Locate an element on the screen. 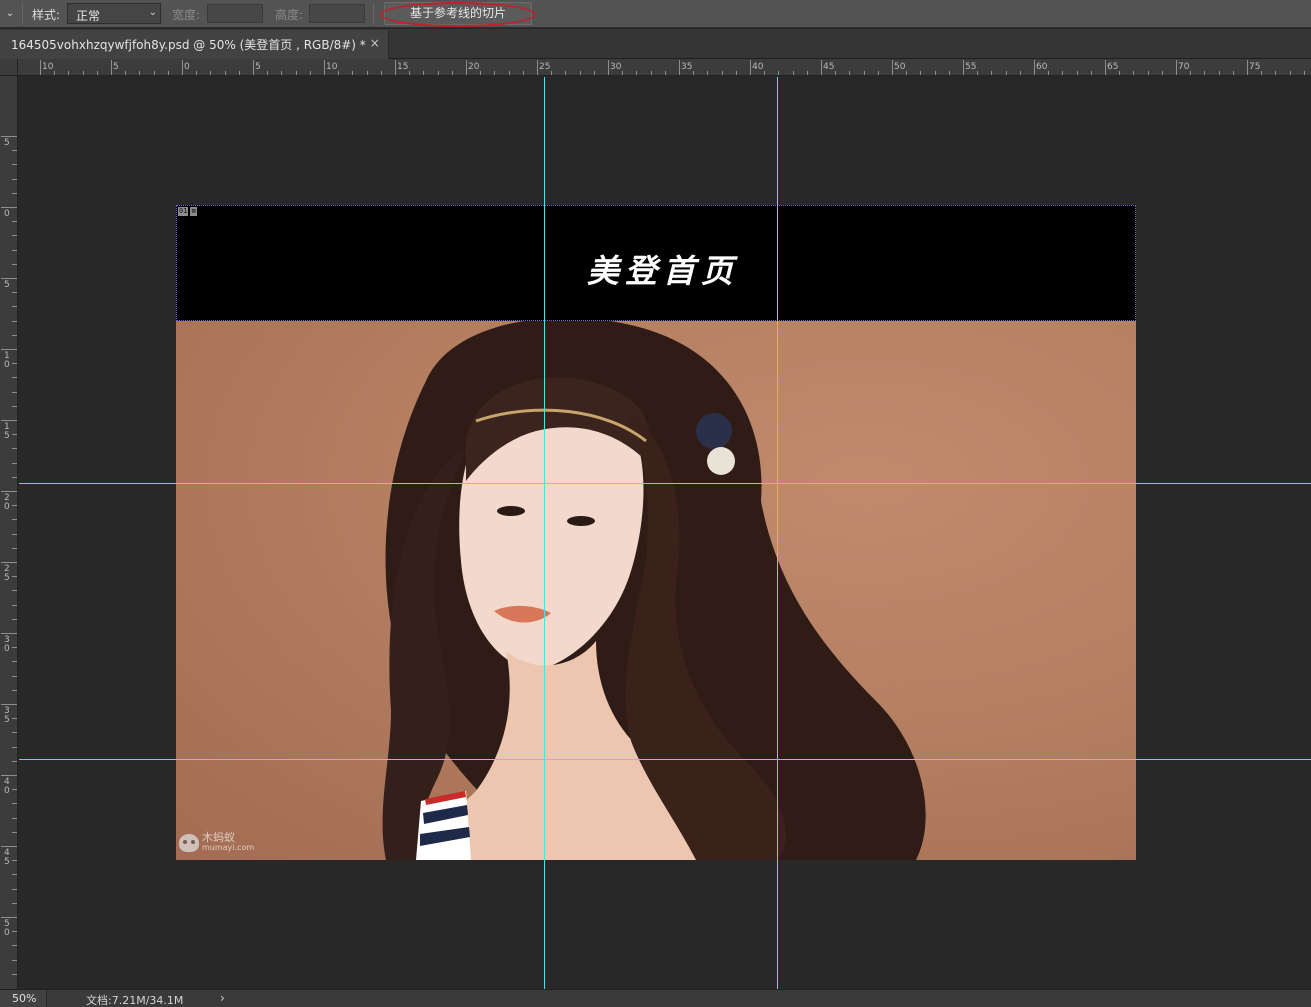  ruler-label: 2 5 is located at coordinates (7, 573).